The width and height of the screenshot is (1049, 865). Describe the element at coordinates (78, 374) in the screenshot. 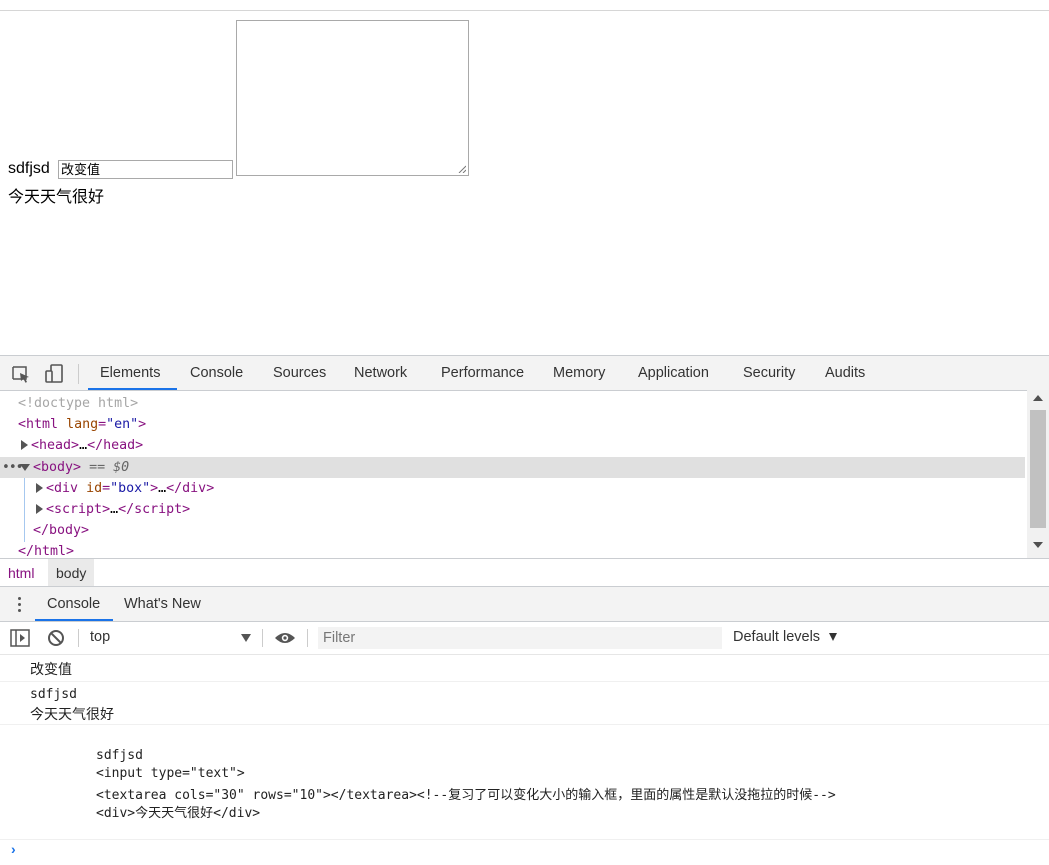

I see `tabbar-separator` at that location.